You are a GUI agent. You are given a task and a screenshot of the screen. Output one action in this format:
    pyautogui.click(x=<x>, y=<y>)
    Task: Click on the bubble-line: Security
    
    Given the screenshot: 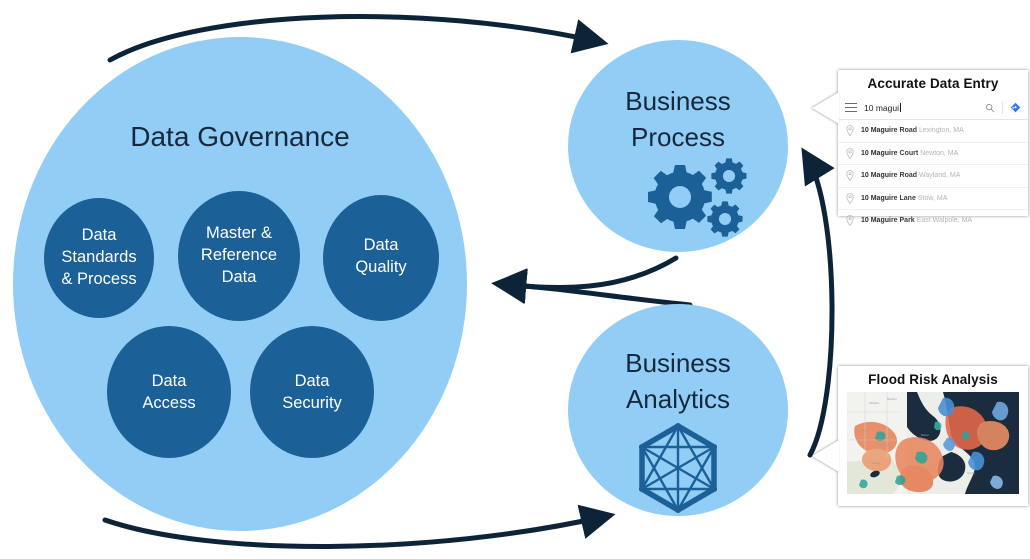 What is the action you would take?
    pyautogui.click(x=312, y=403)
    